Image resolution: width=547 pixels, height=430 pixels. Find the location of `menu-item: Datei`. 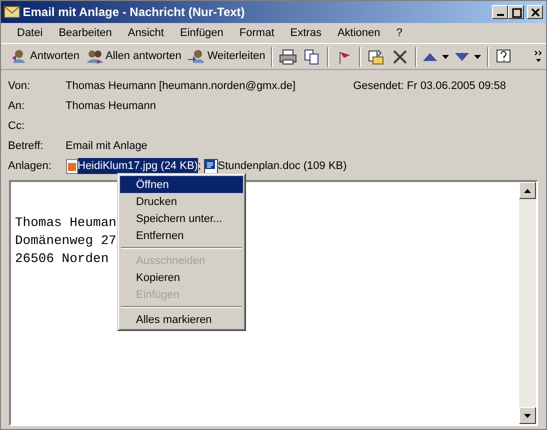

menu-item: Datei is located at coordinates (30, 33).